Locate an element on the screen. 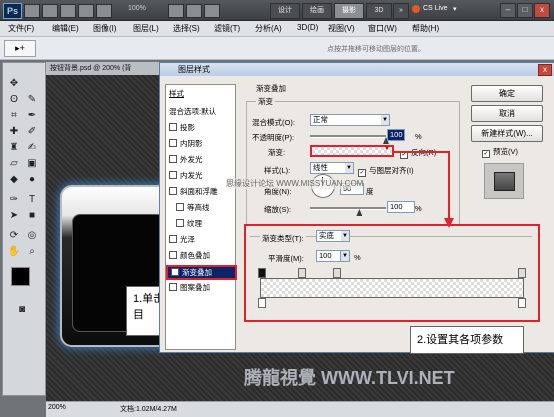  smoothness-dropdown-icon: ▼ is located at coordinates (345, 256).